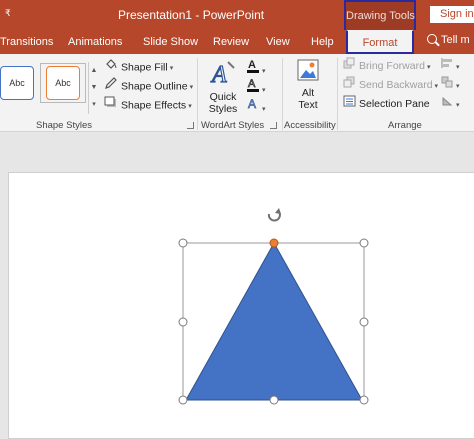  What do you see at coordinates (364, 243) in the screenshot?
I see `resize-handle-top-right` at bounding box center [364, 243].